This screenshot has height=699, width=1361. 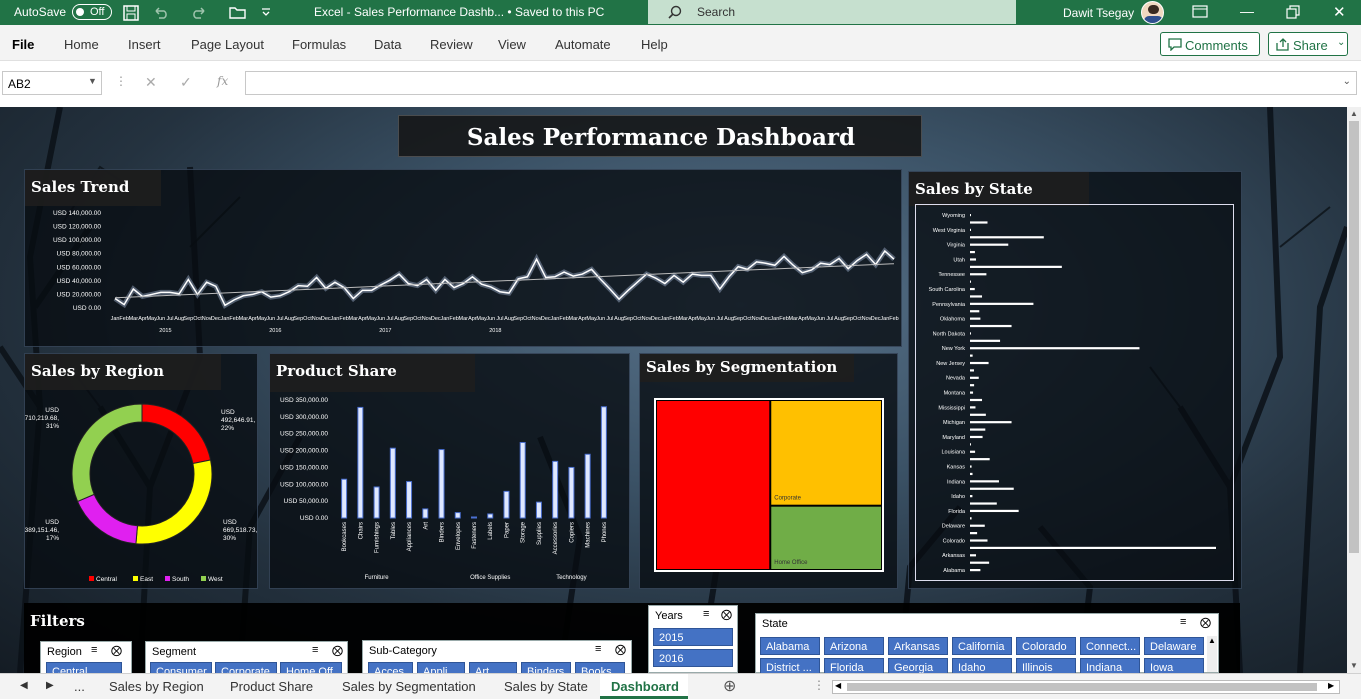 I want to click on tab-home: Home, so click(x=81, y=44).